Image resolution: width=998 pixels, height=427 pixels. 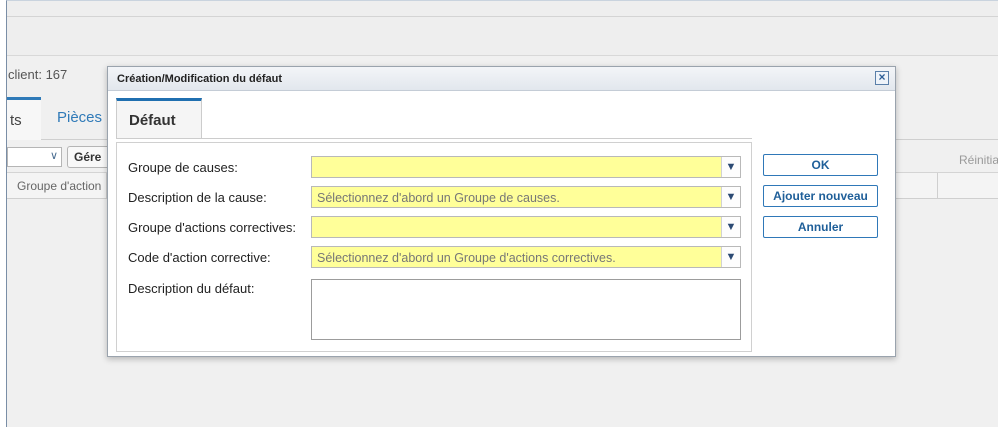 What do you see at coordinates (57, 186) in the screenshot?
I see `column-header-action-group: Groupe d'action` at bounding box center [57, 186].